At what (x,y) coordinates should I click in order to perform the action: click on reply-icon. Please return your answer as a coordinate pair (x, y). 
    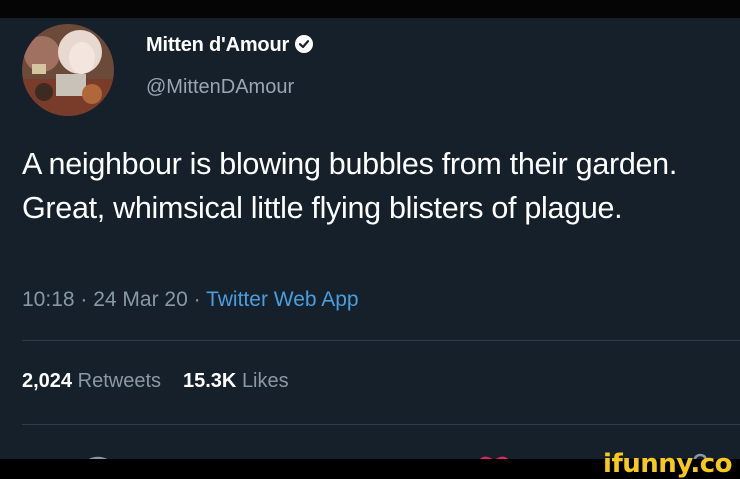
    Looking at the image, I should click on (98, 455).